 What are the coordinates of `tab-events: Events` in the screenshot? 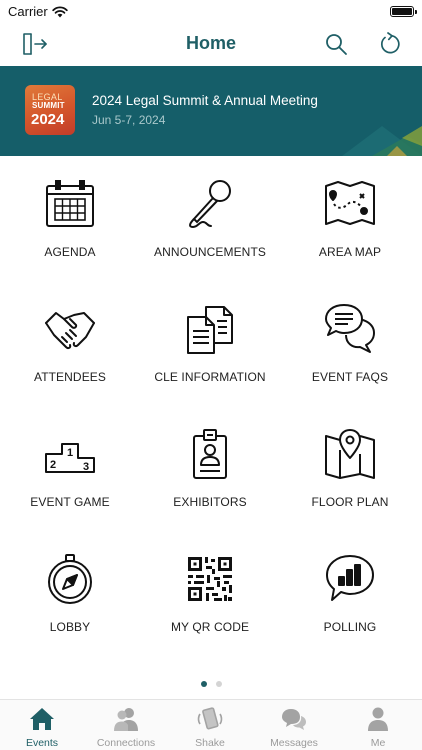 It's located at (42, 725).